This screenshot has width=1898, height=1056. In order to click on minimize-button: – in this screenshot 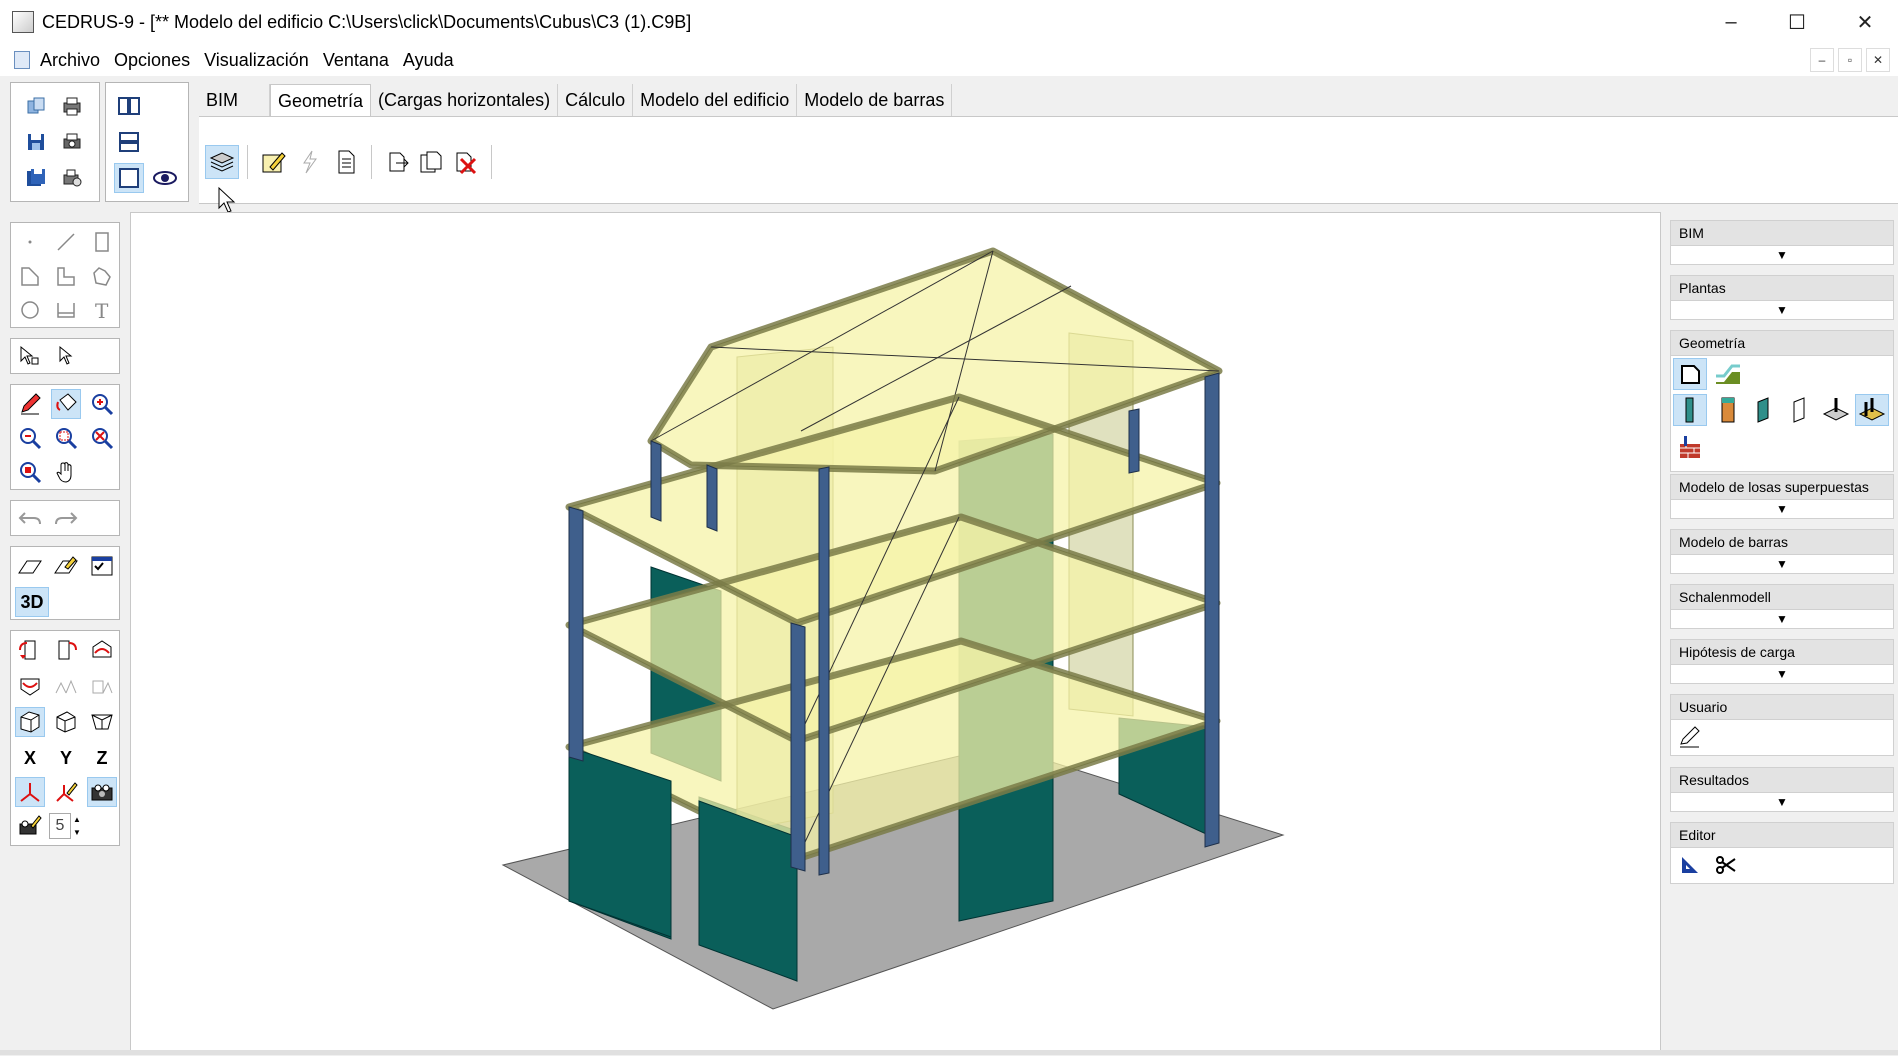, I will do `click(1731, 22)`.